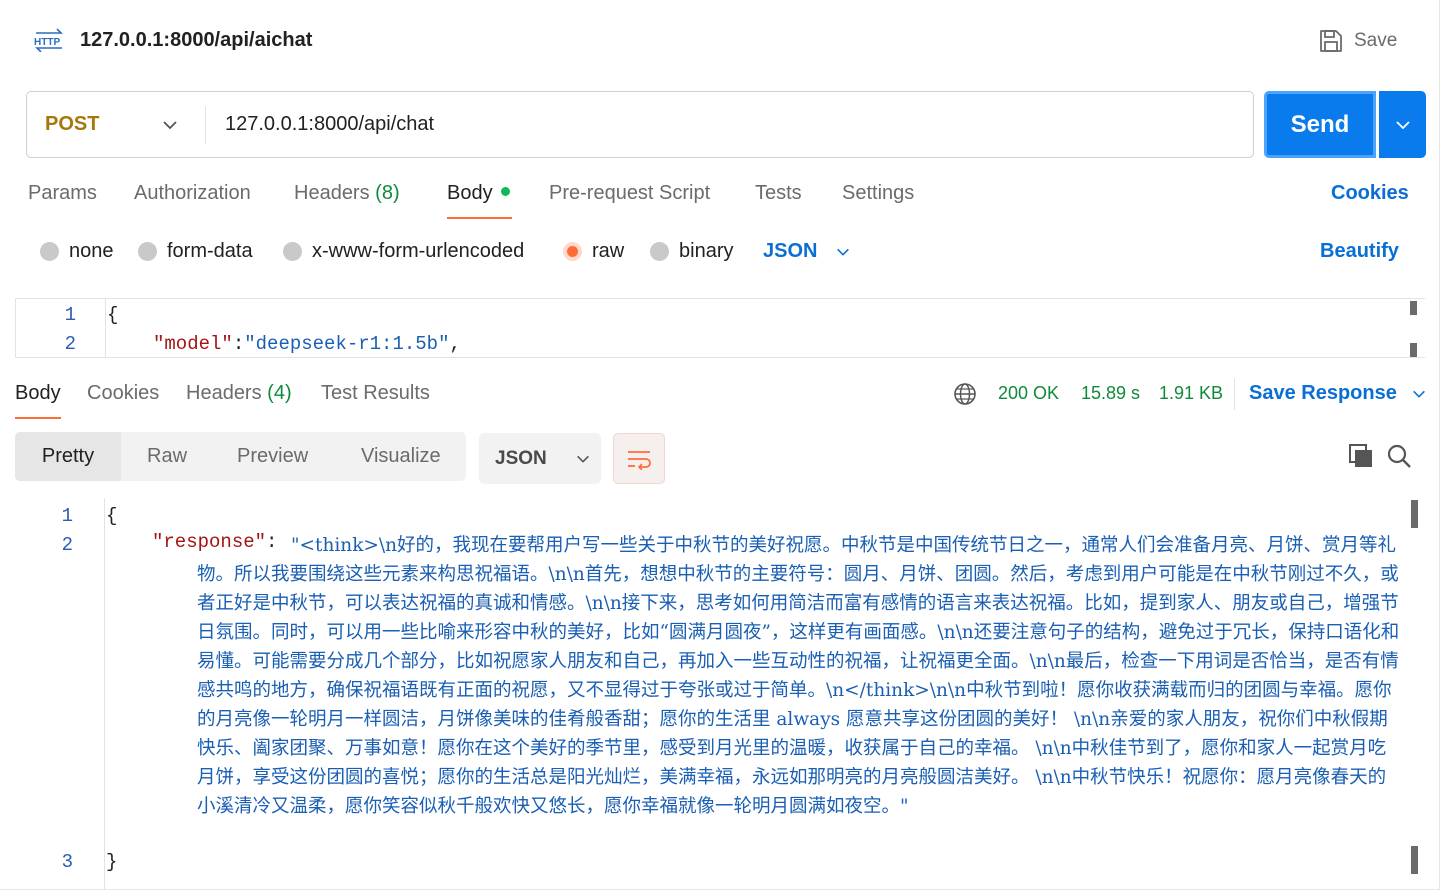 This screenshot has width=1440, height=890. I want to click on request-body-editor: 1 2 { "model":"deepseek-r1:1.5b",, so click(720, 328).